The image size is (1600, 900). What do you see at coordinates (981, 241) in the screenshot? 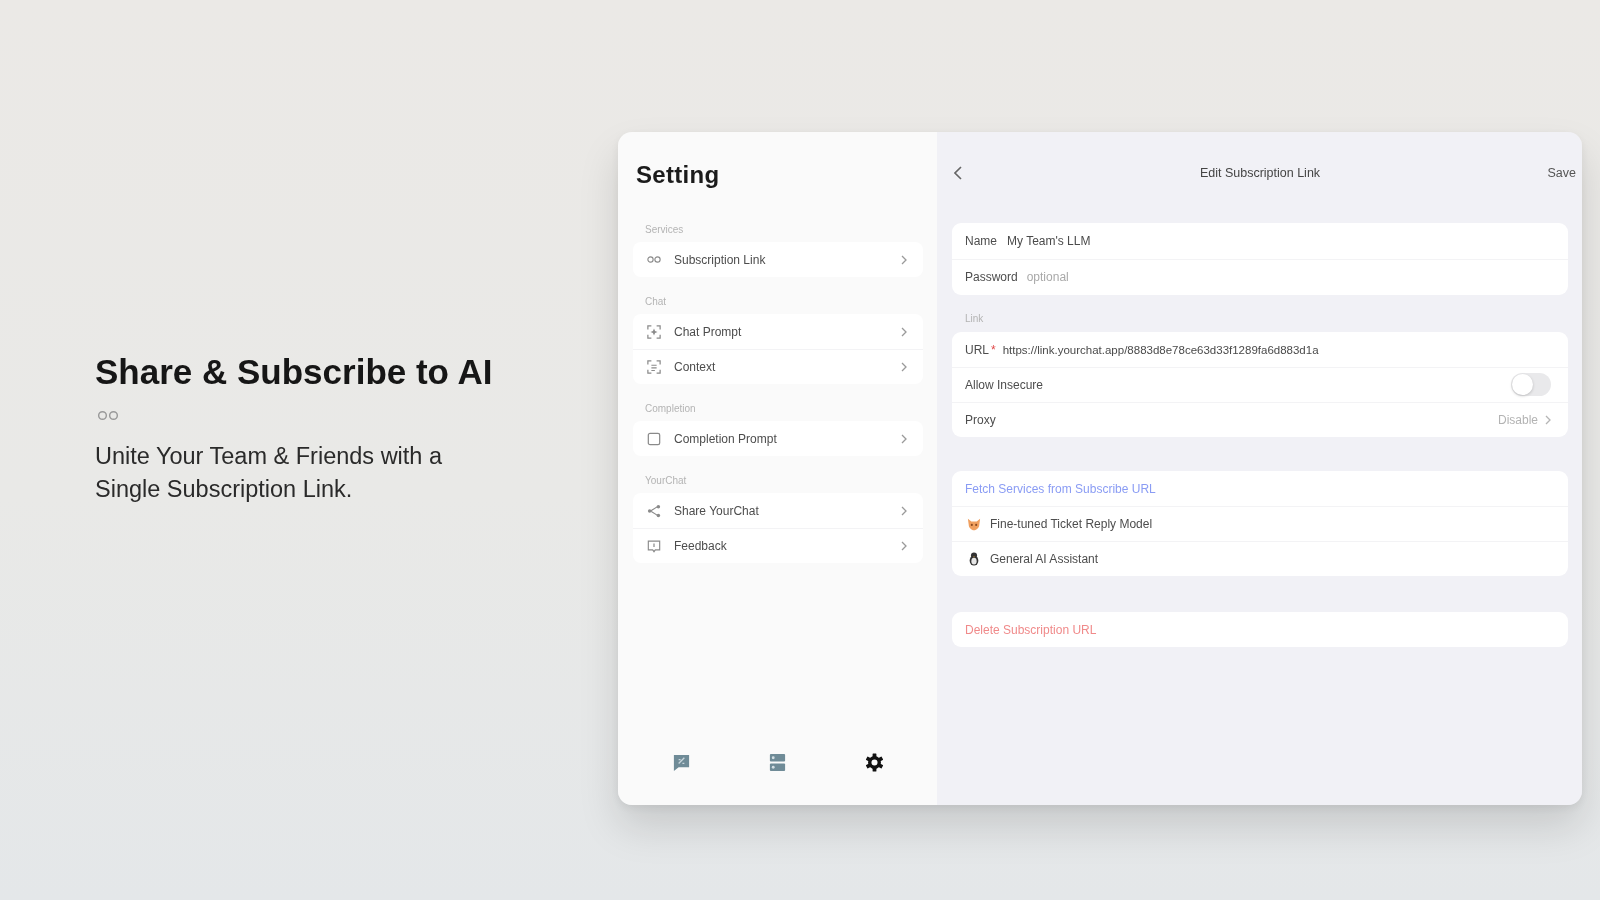
I see `field-label: Name` at bounding box center [981, 241].